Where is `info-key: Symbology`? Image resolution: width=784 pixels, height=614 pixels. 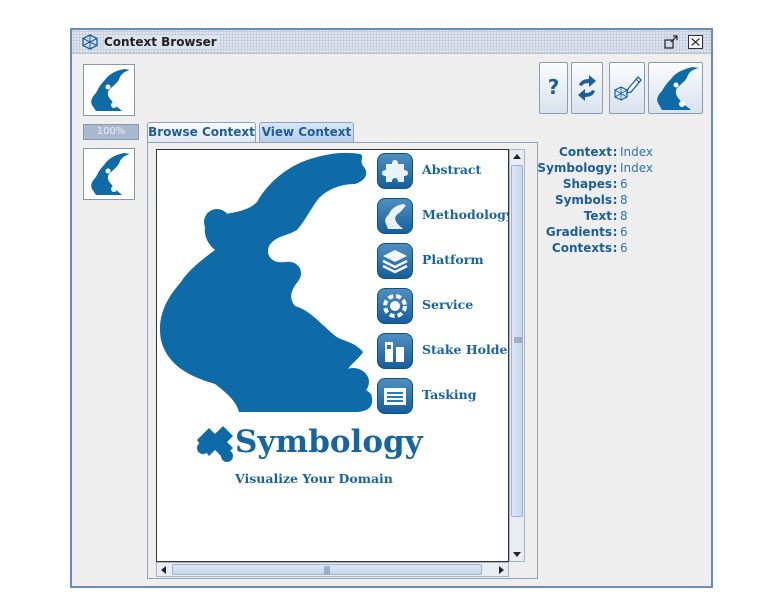 info-key: Symbology is located at coordinates (574, 168).